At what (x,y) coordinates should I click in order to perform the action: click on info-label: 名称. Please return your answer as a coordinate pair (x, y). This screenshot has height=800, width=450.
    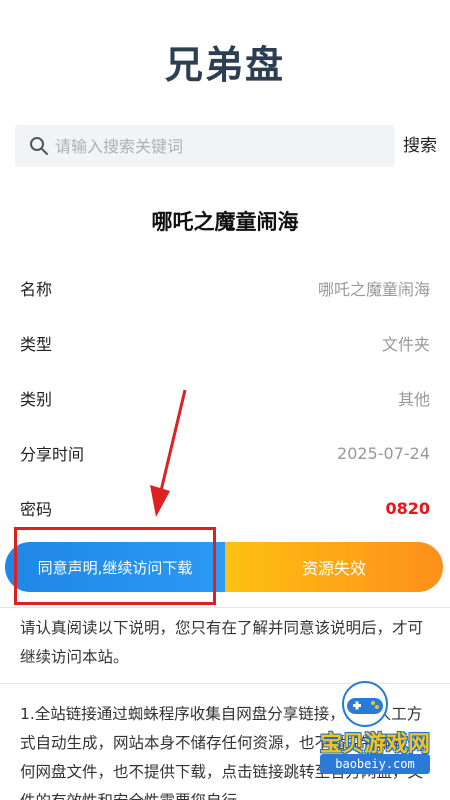
    Looking at the image, I should click on (36, 289).